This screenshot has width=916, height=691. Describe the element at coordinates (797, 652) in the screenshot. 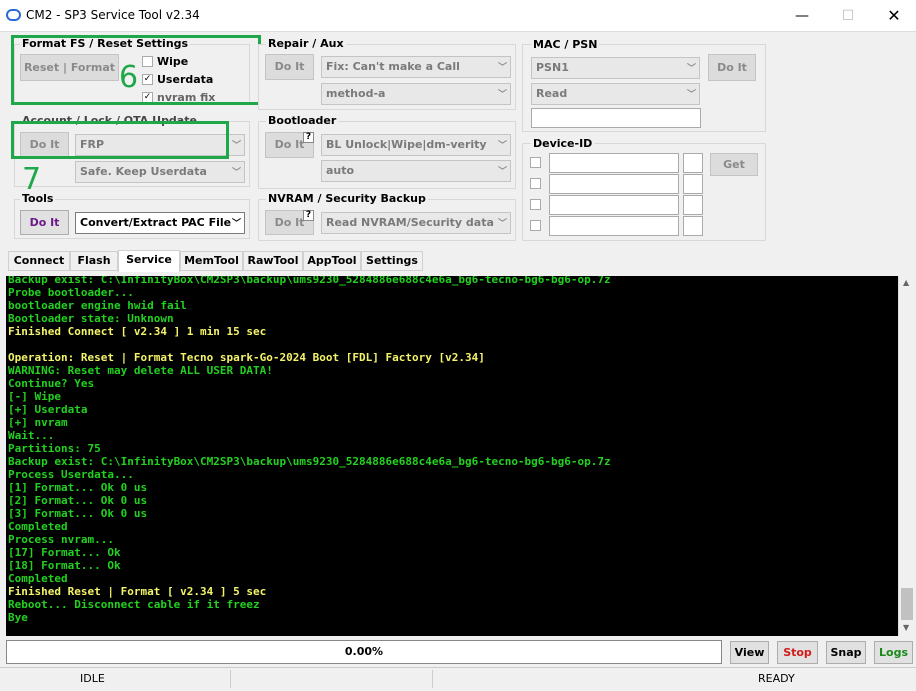

I see `stop-button: Stop` at that location.